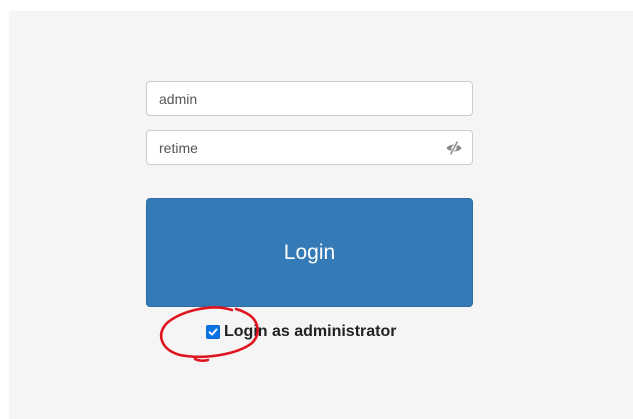 The width and height of the screenshot is (633, 419). What do you see at coordinates (454, 148) in the screenshot?
I see `eye-slash-icon` at bounding box center [454, 148].